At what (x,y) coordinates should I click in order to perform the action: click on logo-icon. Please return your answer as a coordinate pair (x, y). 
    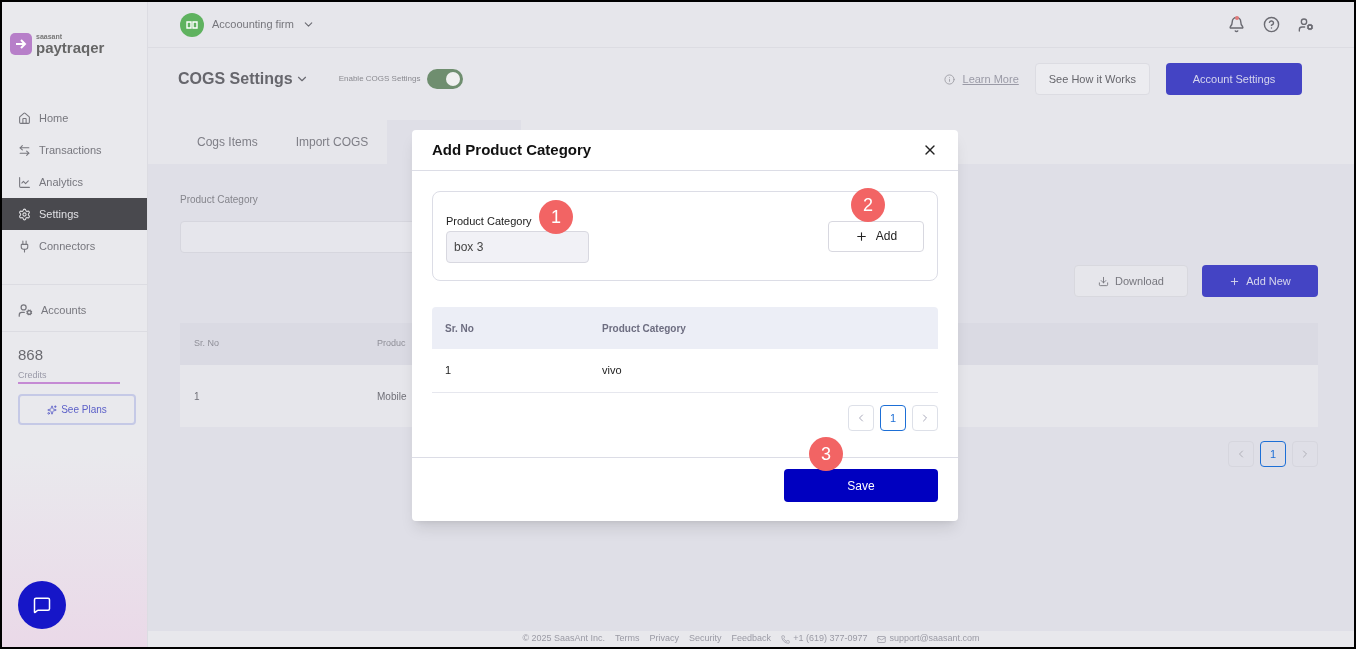
    Looking at the image, I should click on (21, 44).